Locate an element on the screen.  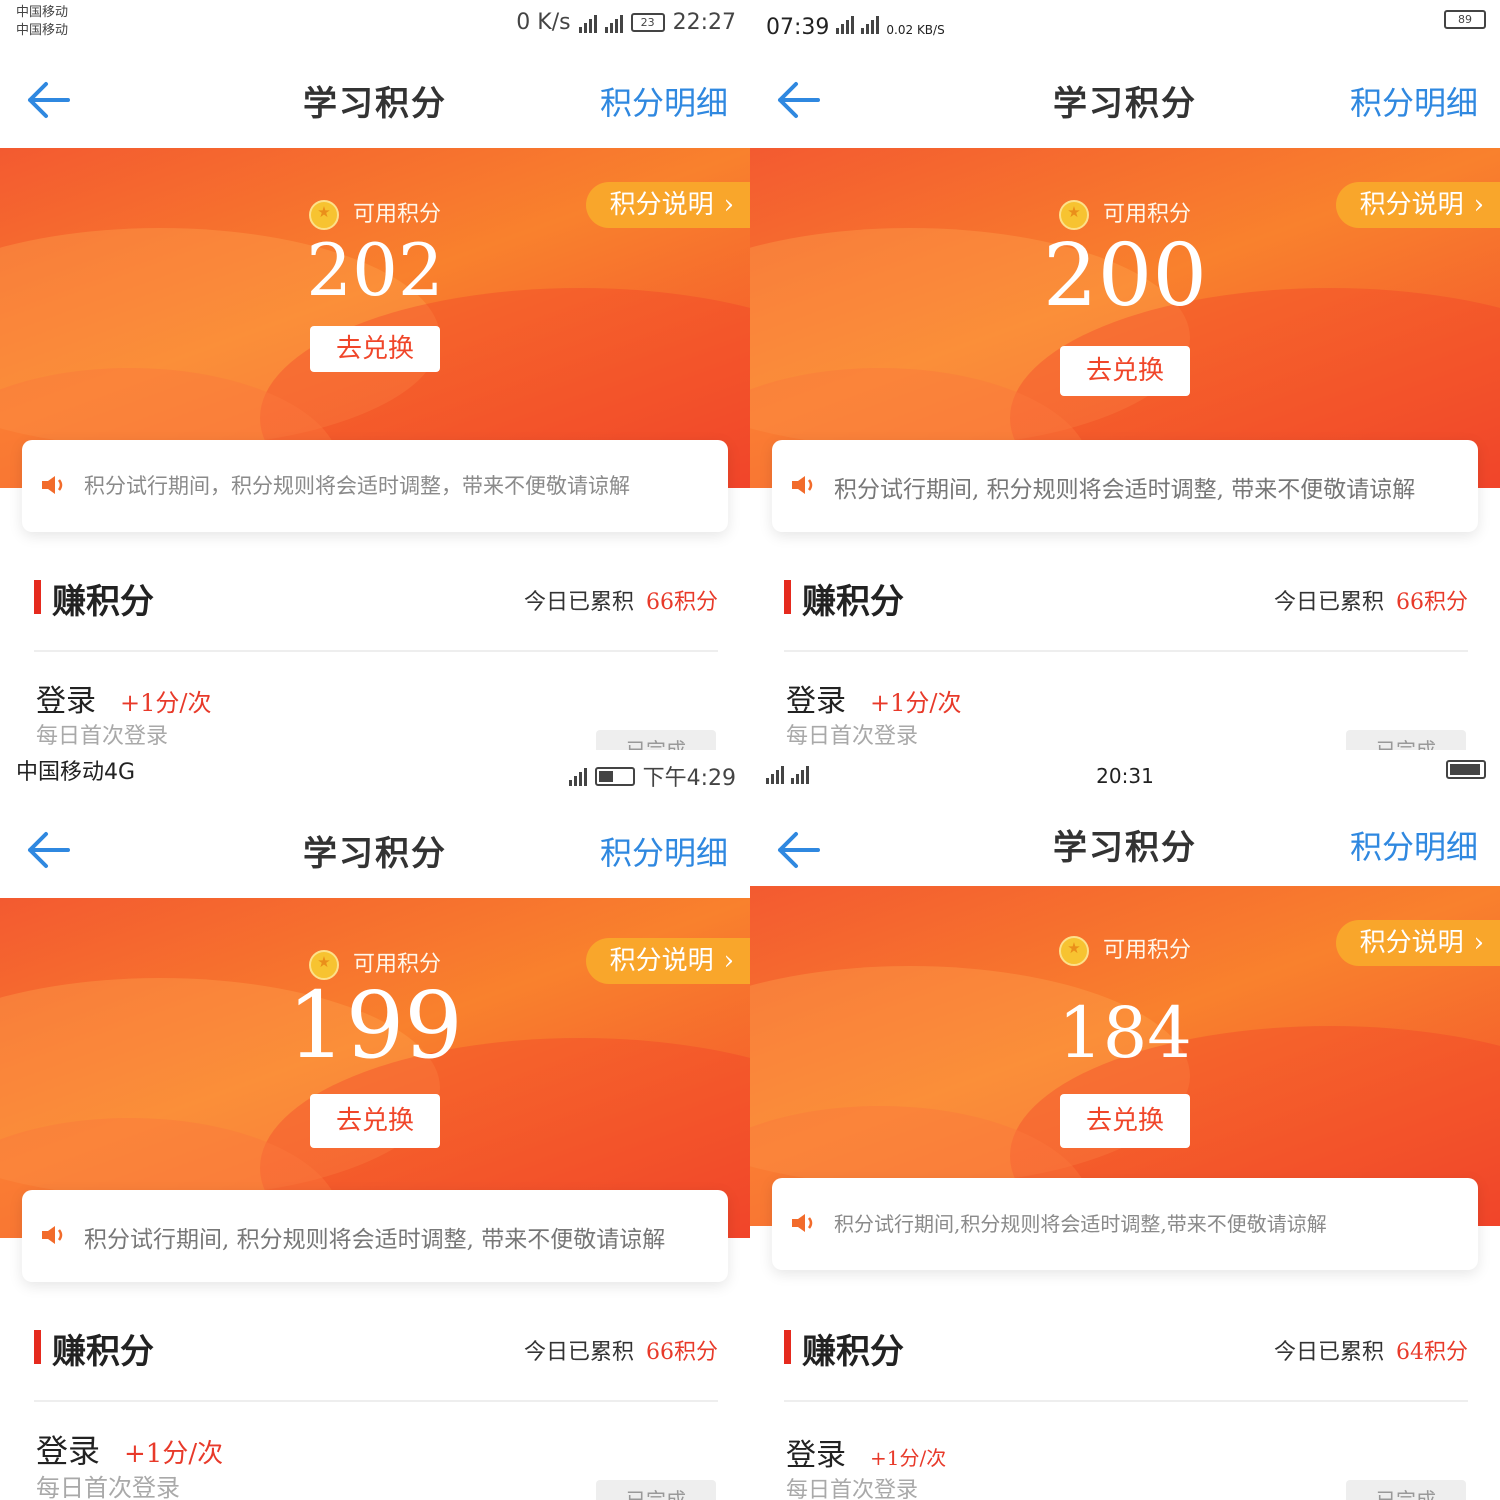
notice-card: 积分试行期间，积分规则将会适时调整，带来不便敬请谅解 is located at coordinates (375, 486).